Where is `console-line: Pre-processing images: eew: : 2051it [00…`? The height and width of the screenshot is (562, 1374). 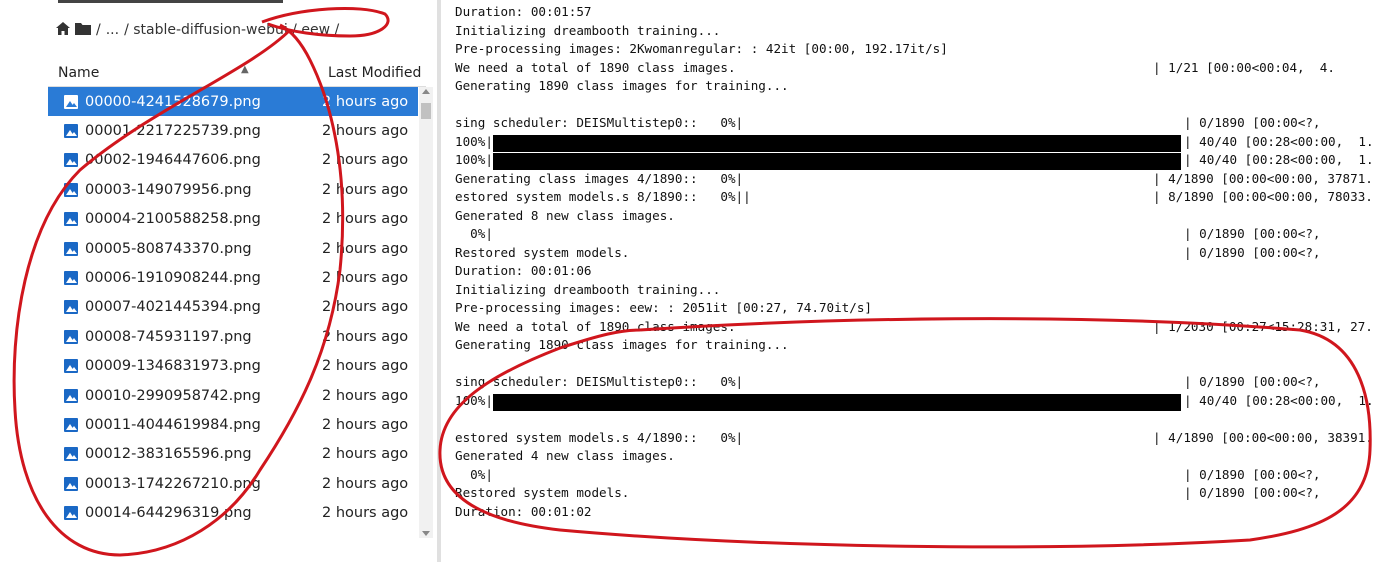 console-line: Pre-processing images: eew: : 2051it [00… is located at coordinates (914, 309).